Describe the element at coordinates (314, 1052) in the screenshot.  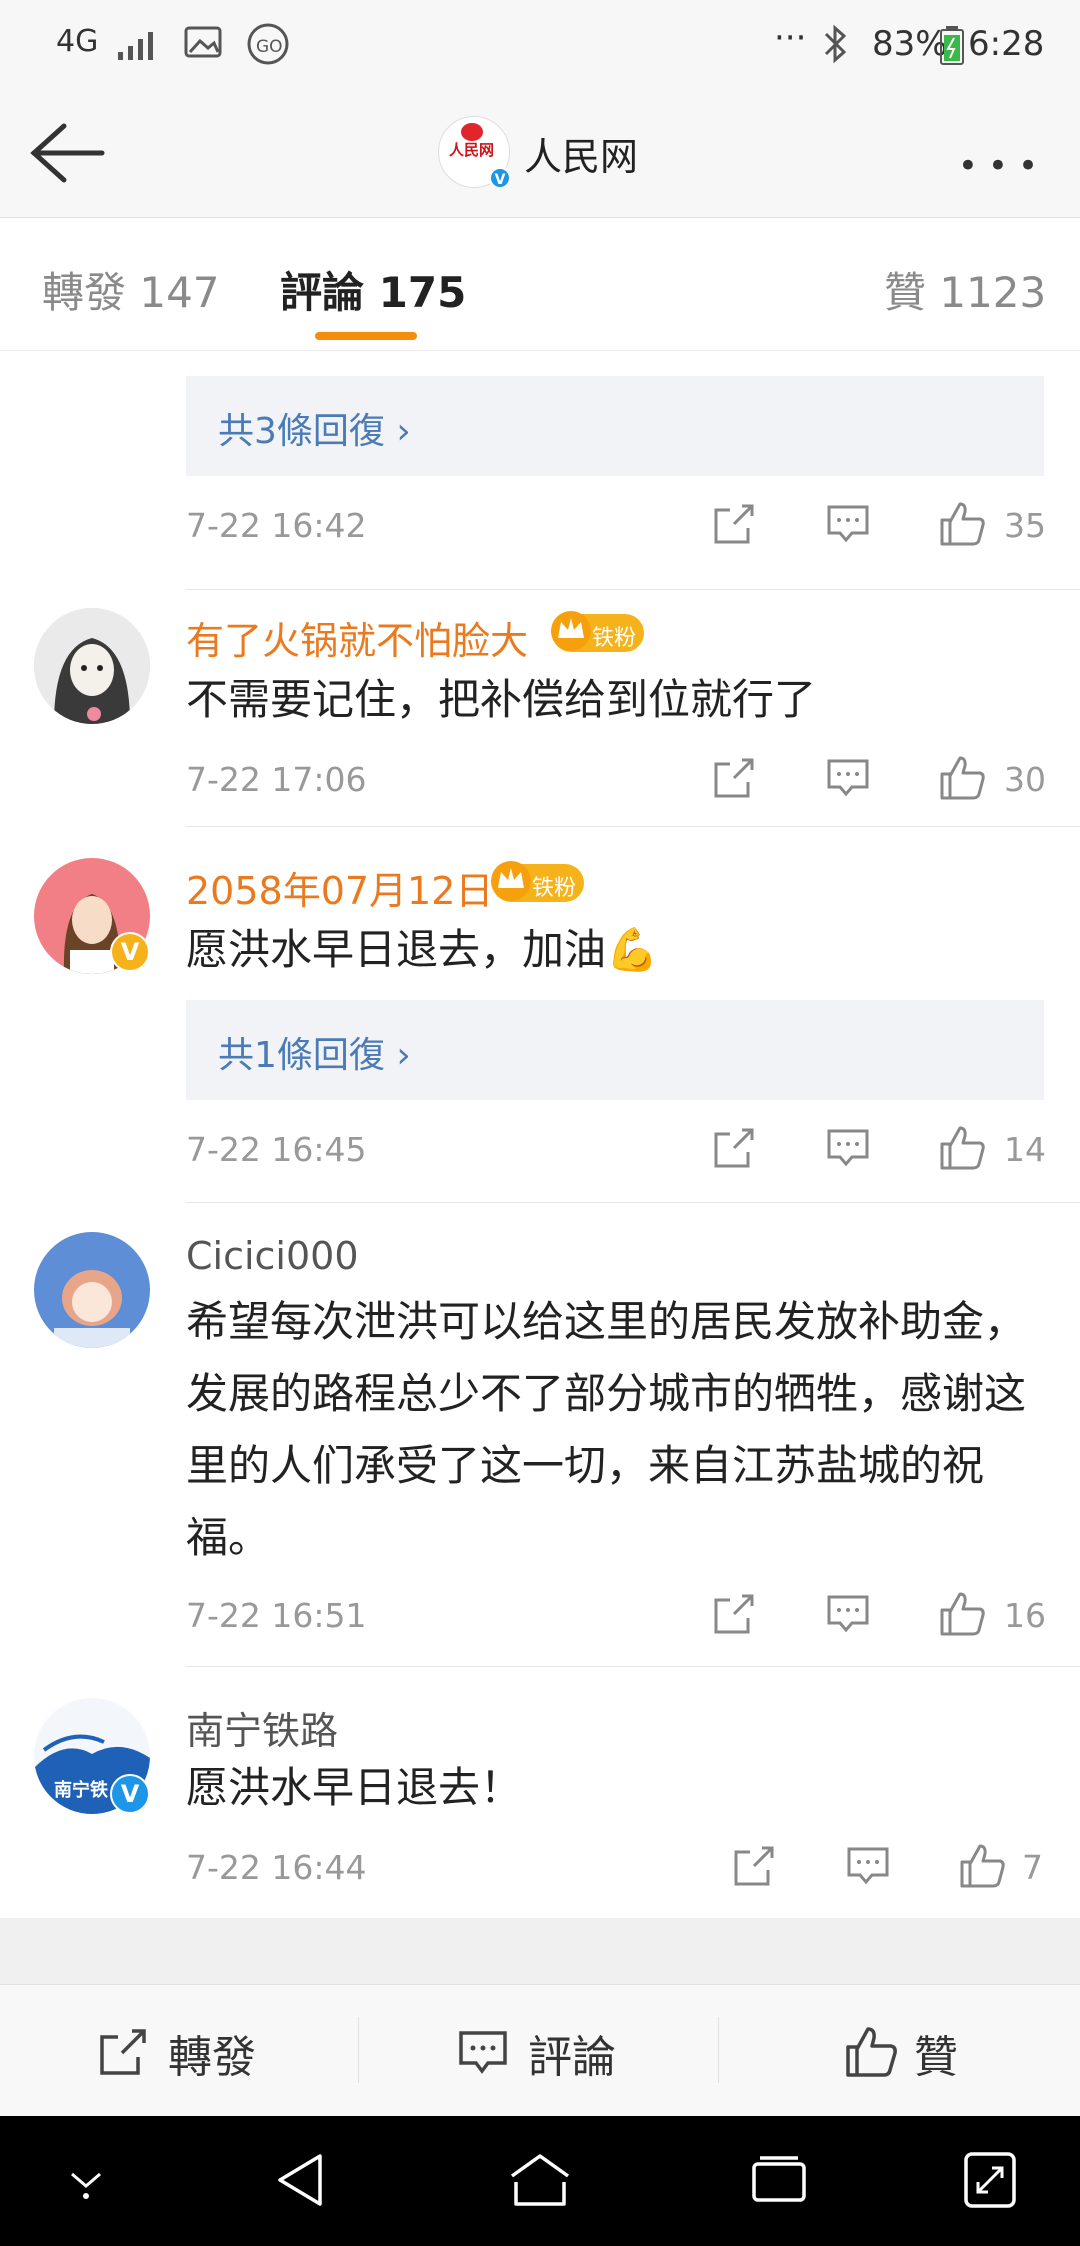
I see `reply-summary-link: 共1條回復 ›` at that location.